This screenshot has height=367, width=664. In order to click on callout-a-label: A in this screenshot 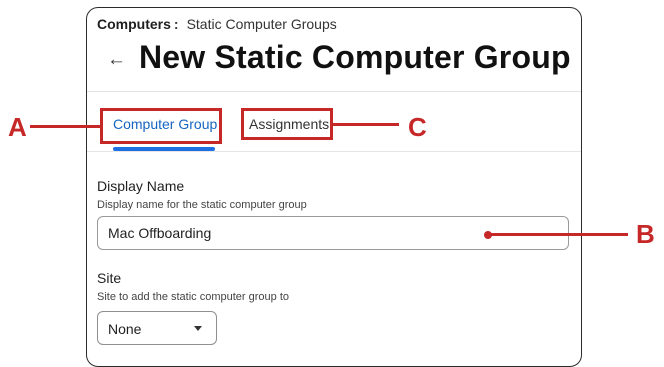, I will do `click(17, 127)`.